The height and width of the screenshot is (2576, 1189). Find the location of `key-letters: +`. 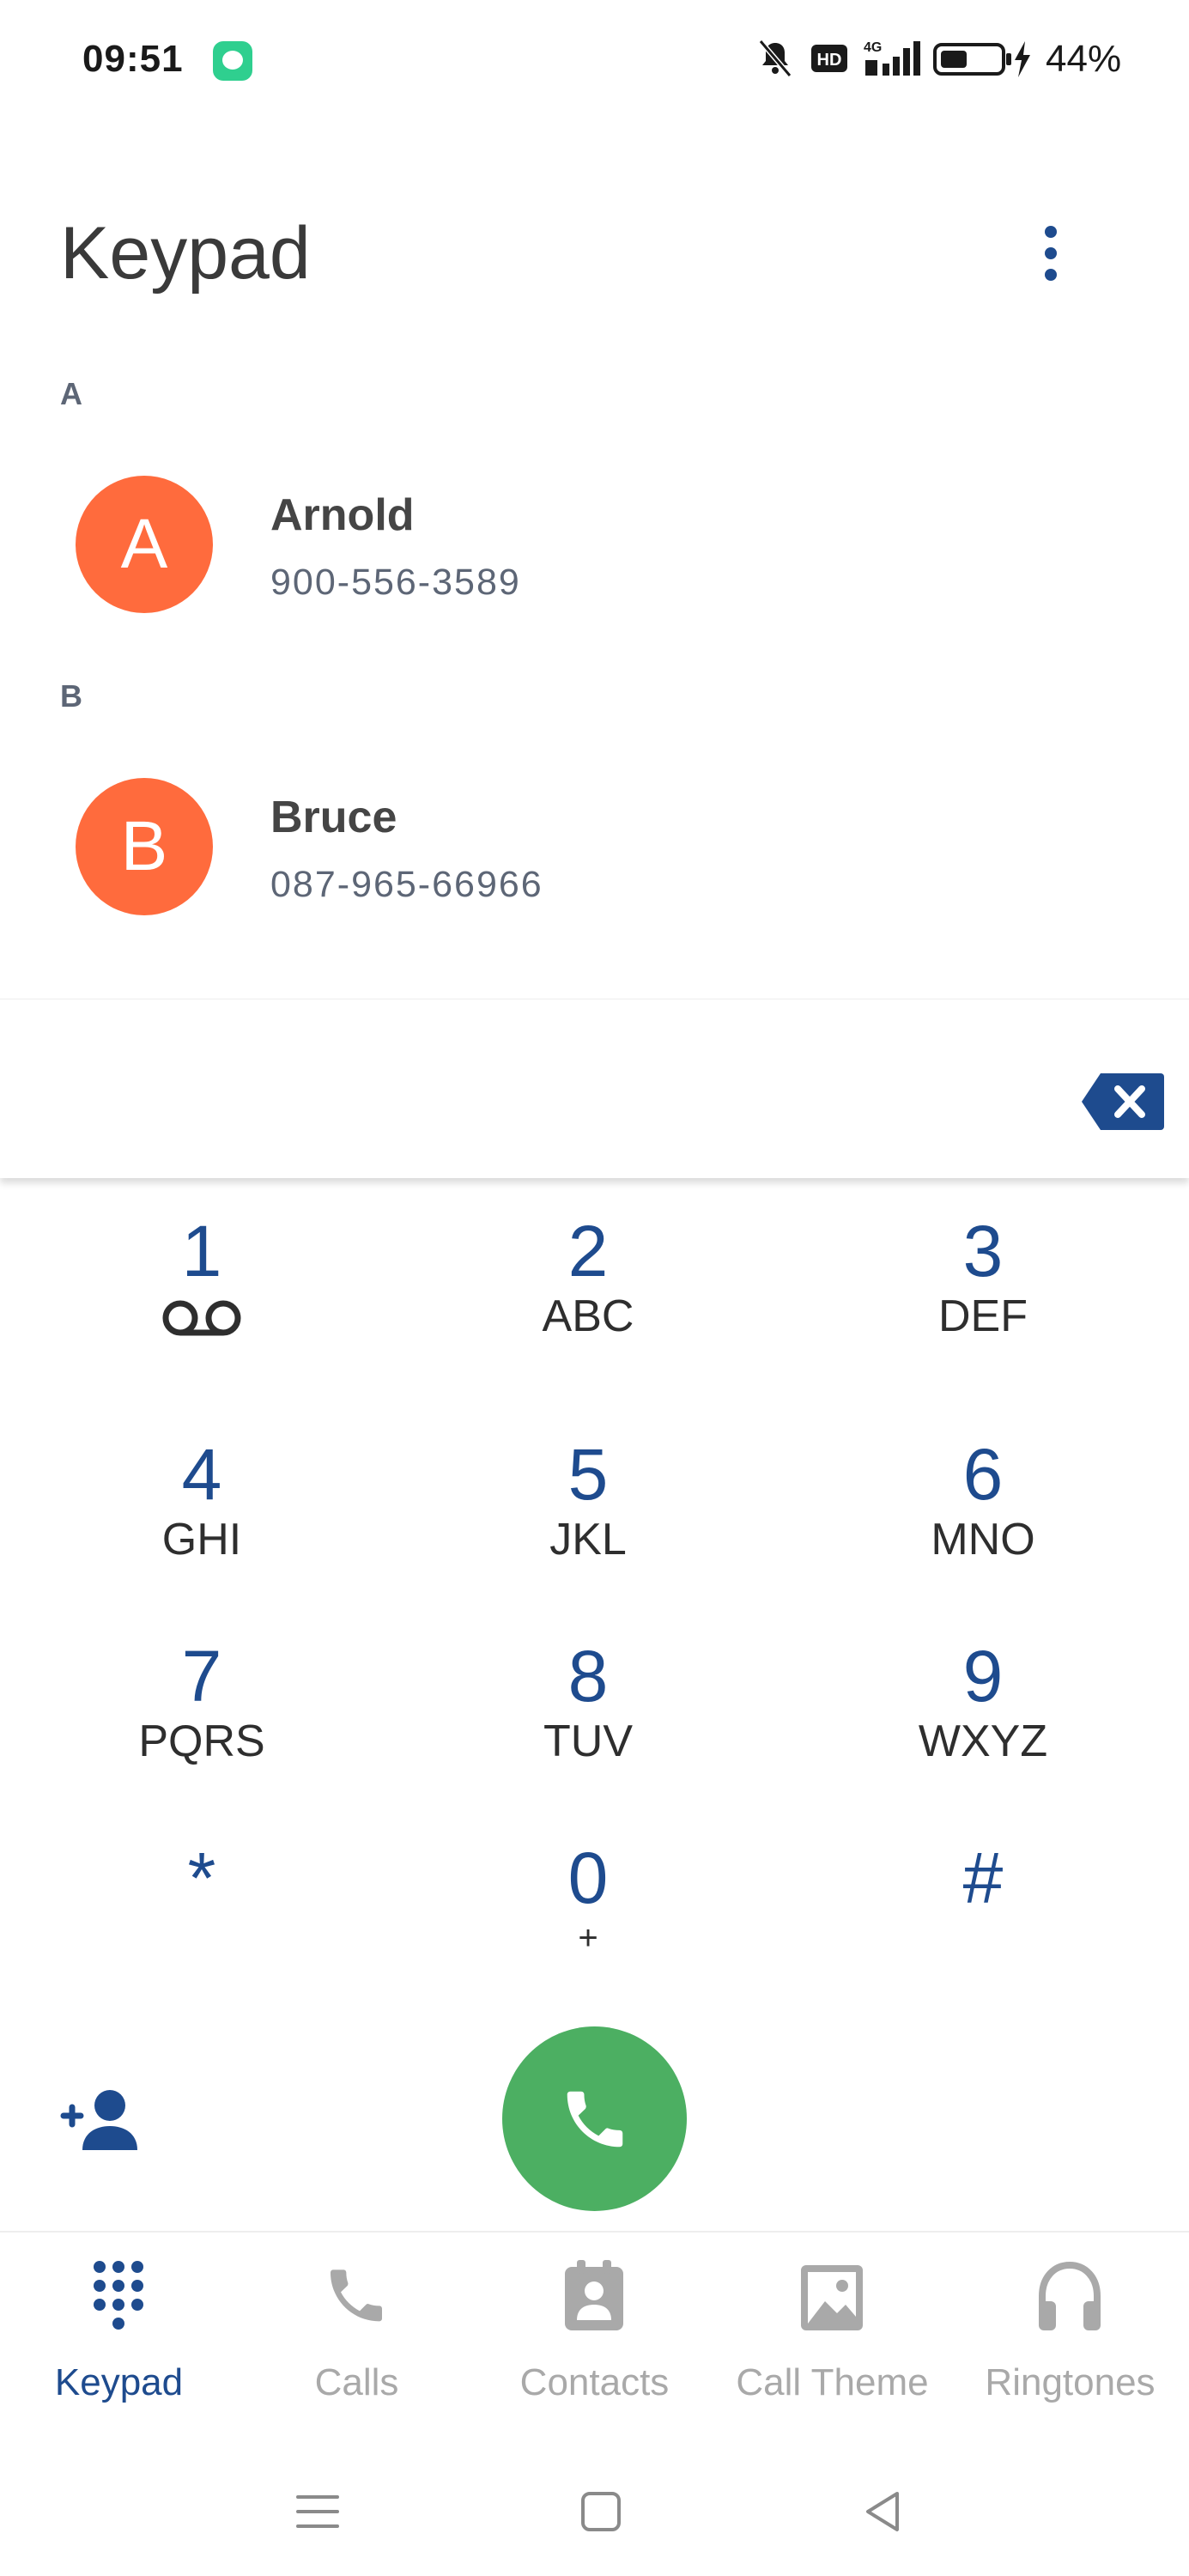

key-letters: + is located at coordinates (588, 1938).